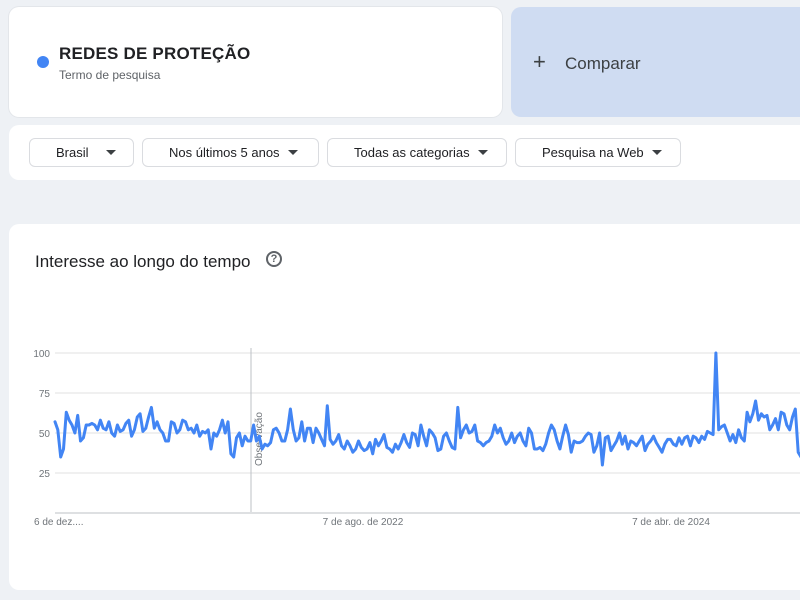 The height and width of the screenshot is (600, 800). I want to click on x-tick-label: 7 de ago. de 2022, so click(363, 522).